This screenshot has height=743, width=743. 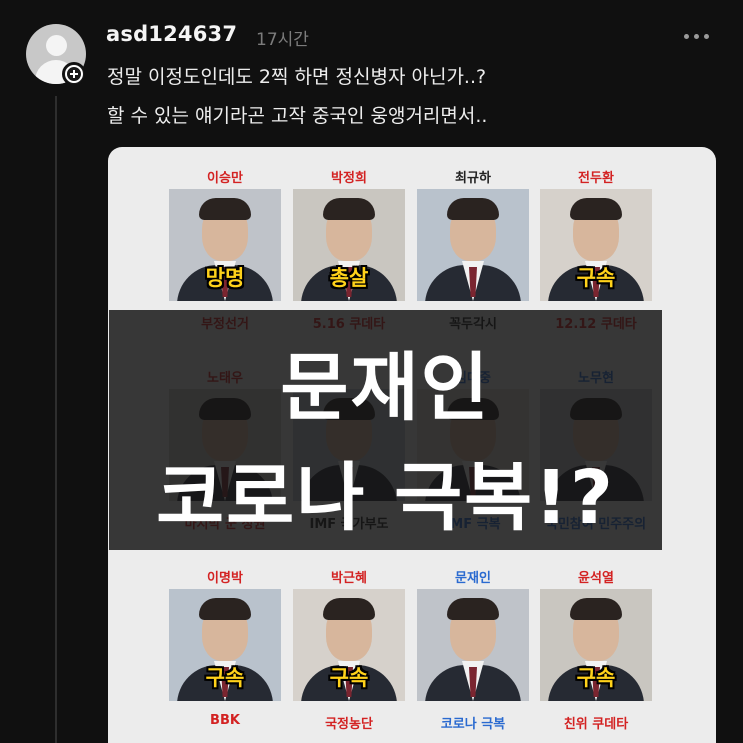 What do you see at coordinates (225, 720) in the screenshot?
I see `president-event: BBK` at bounding box center [225, 720].